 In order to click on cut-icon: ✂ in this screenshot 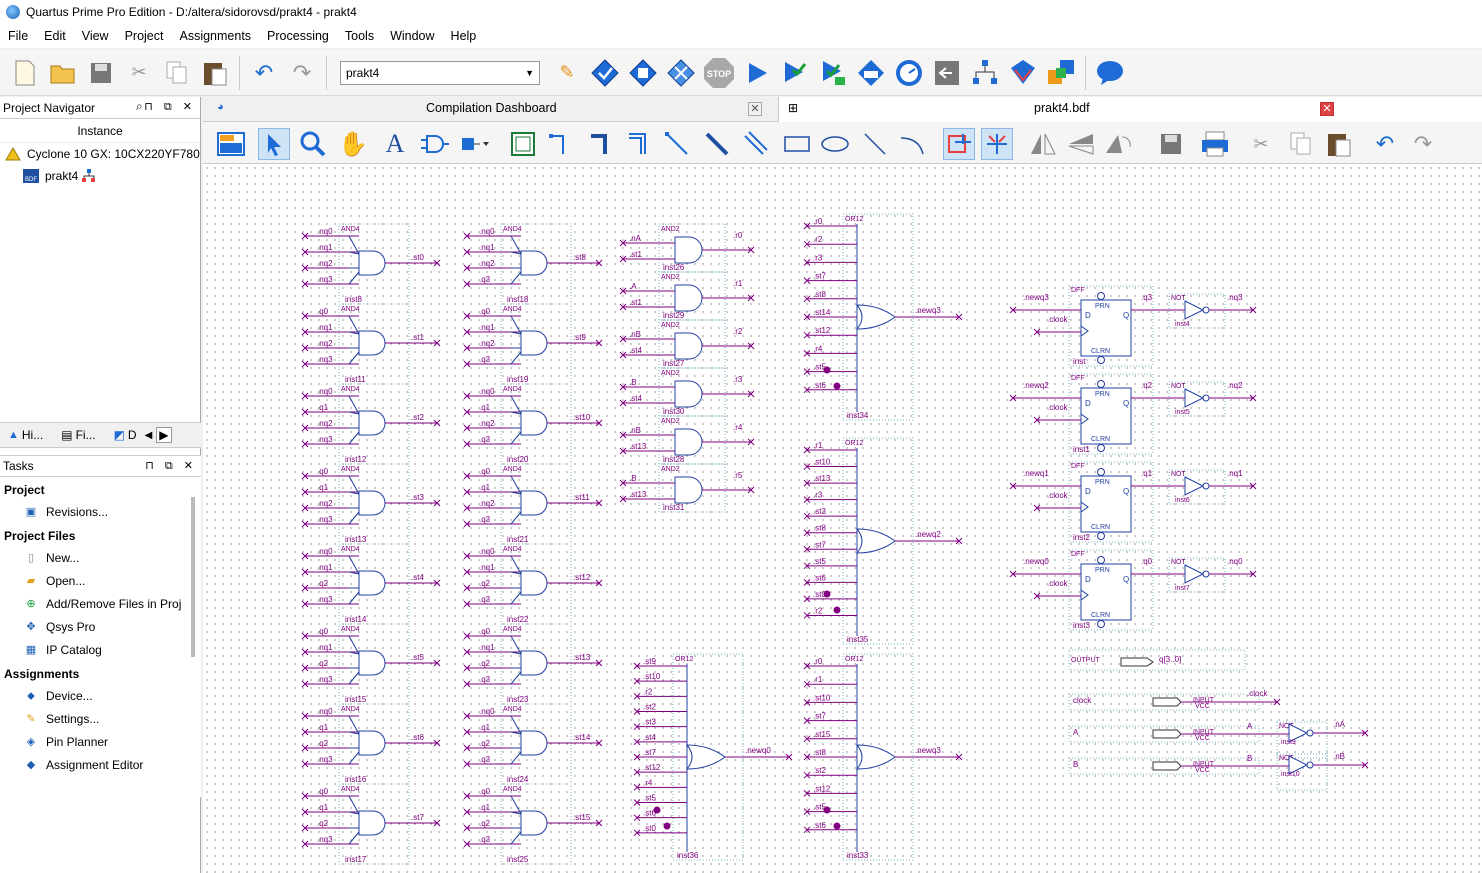, I will do `click(139, 73)`.